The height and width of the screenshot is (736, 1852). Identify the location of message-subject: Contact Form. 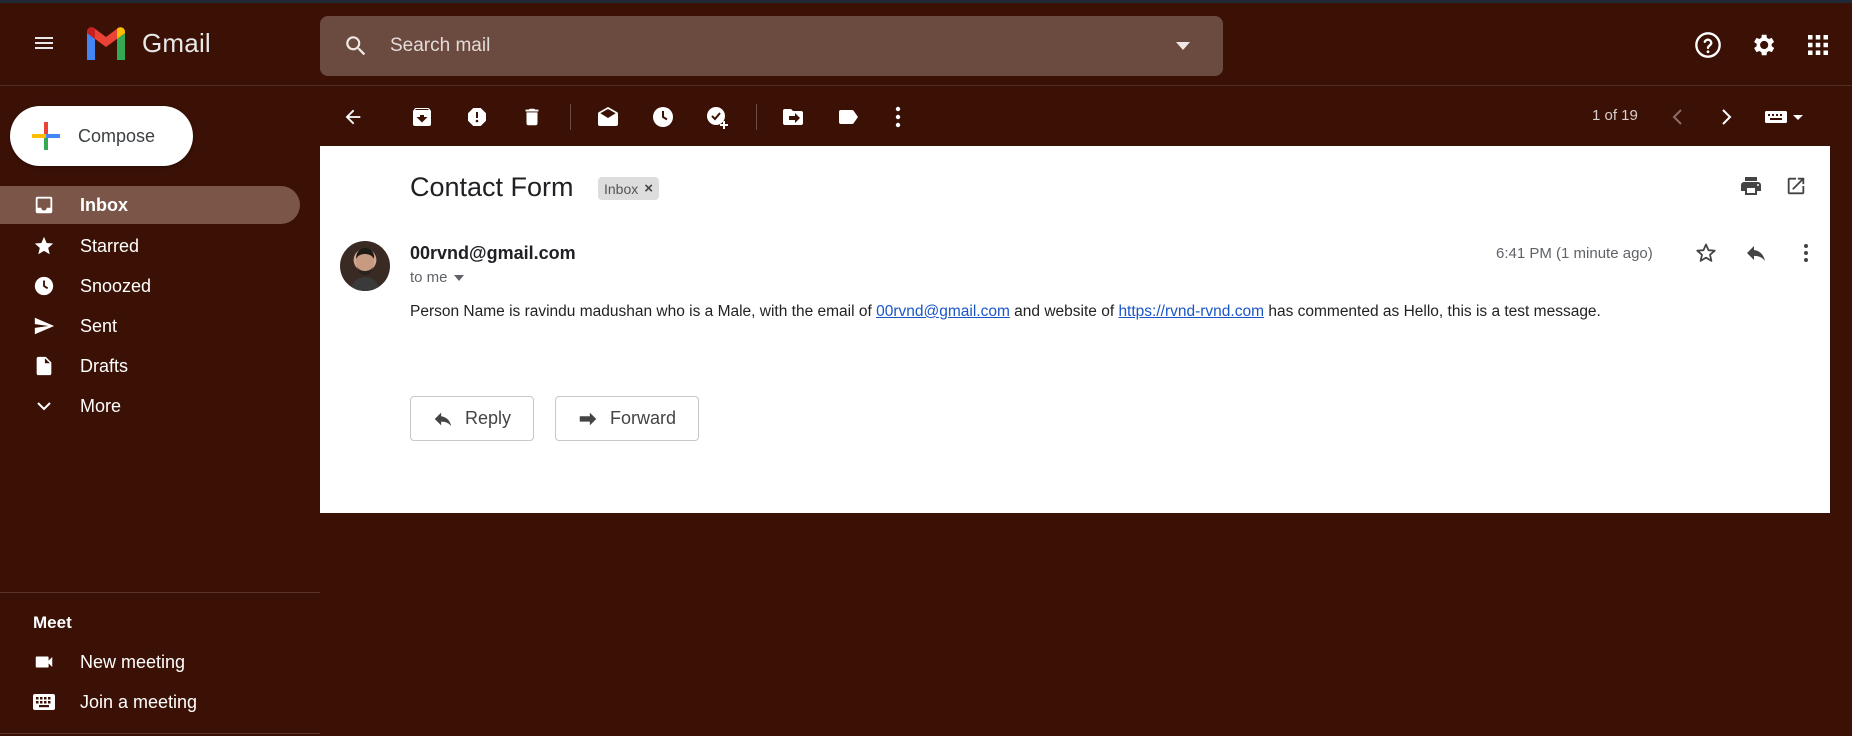
(492, 187).